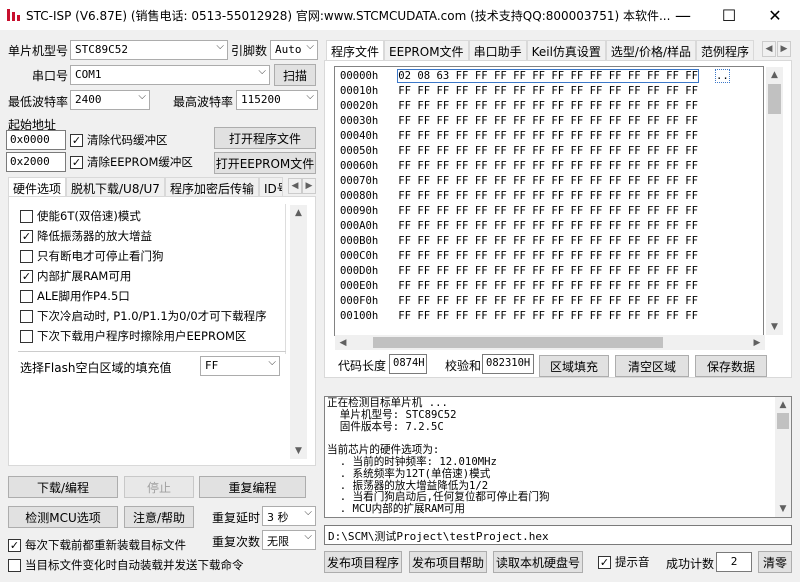 The width and height of the screenshot is (800, 582). What do you see at coordinates (359, 76) in the screenshot?
I see `hex-address: 00000h` at bounding box center [359, 76].